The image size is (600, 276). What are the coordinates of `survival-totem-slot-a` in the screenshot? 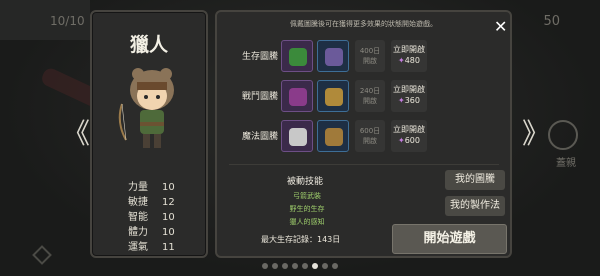 It's located at (297, 56).